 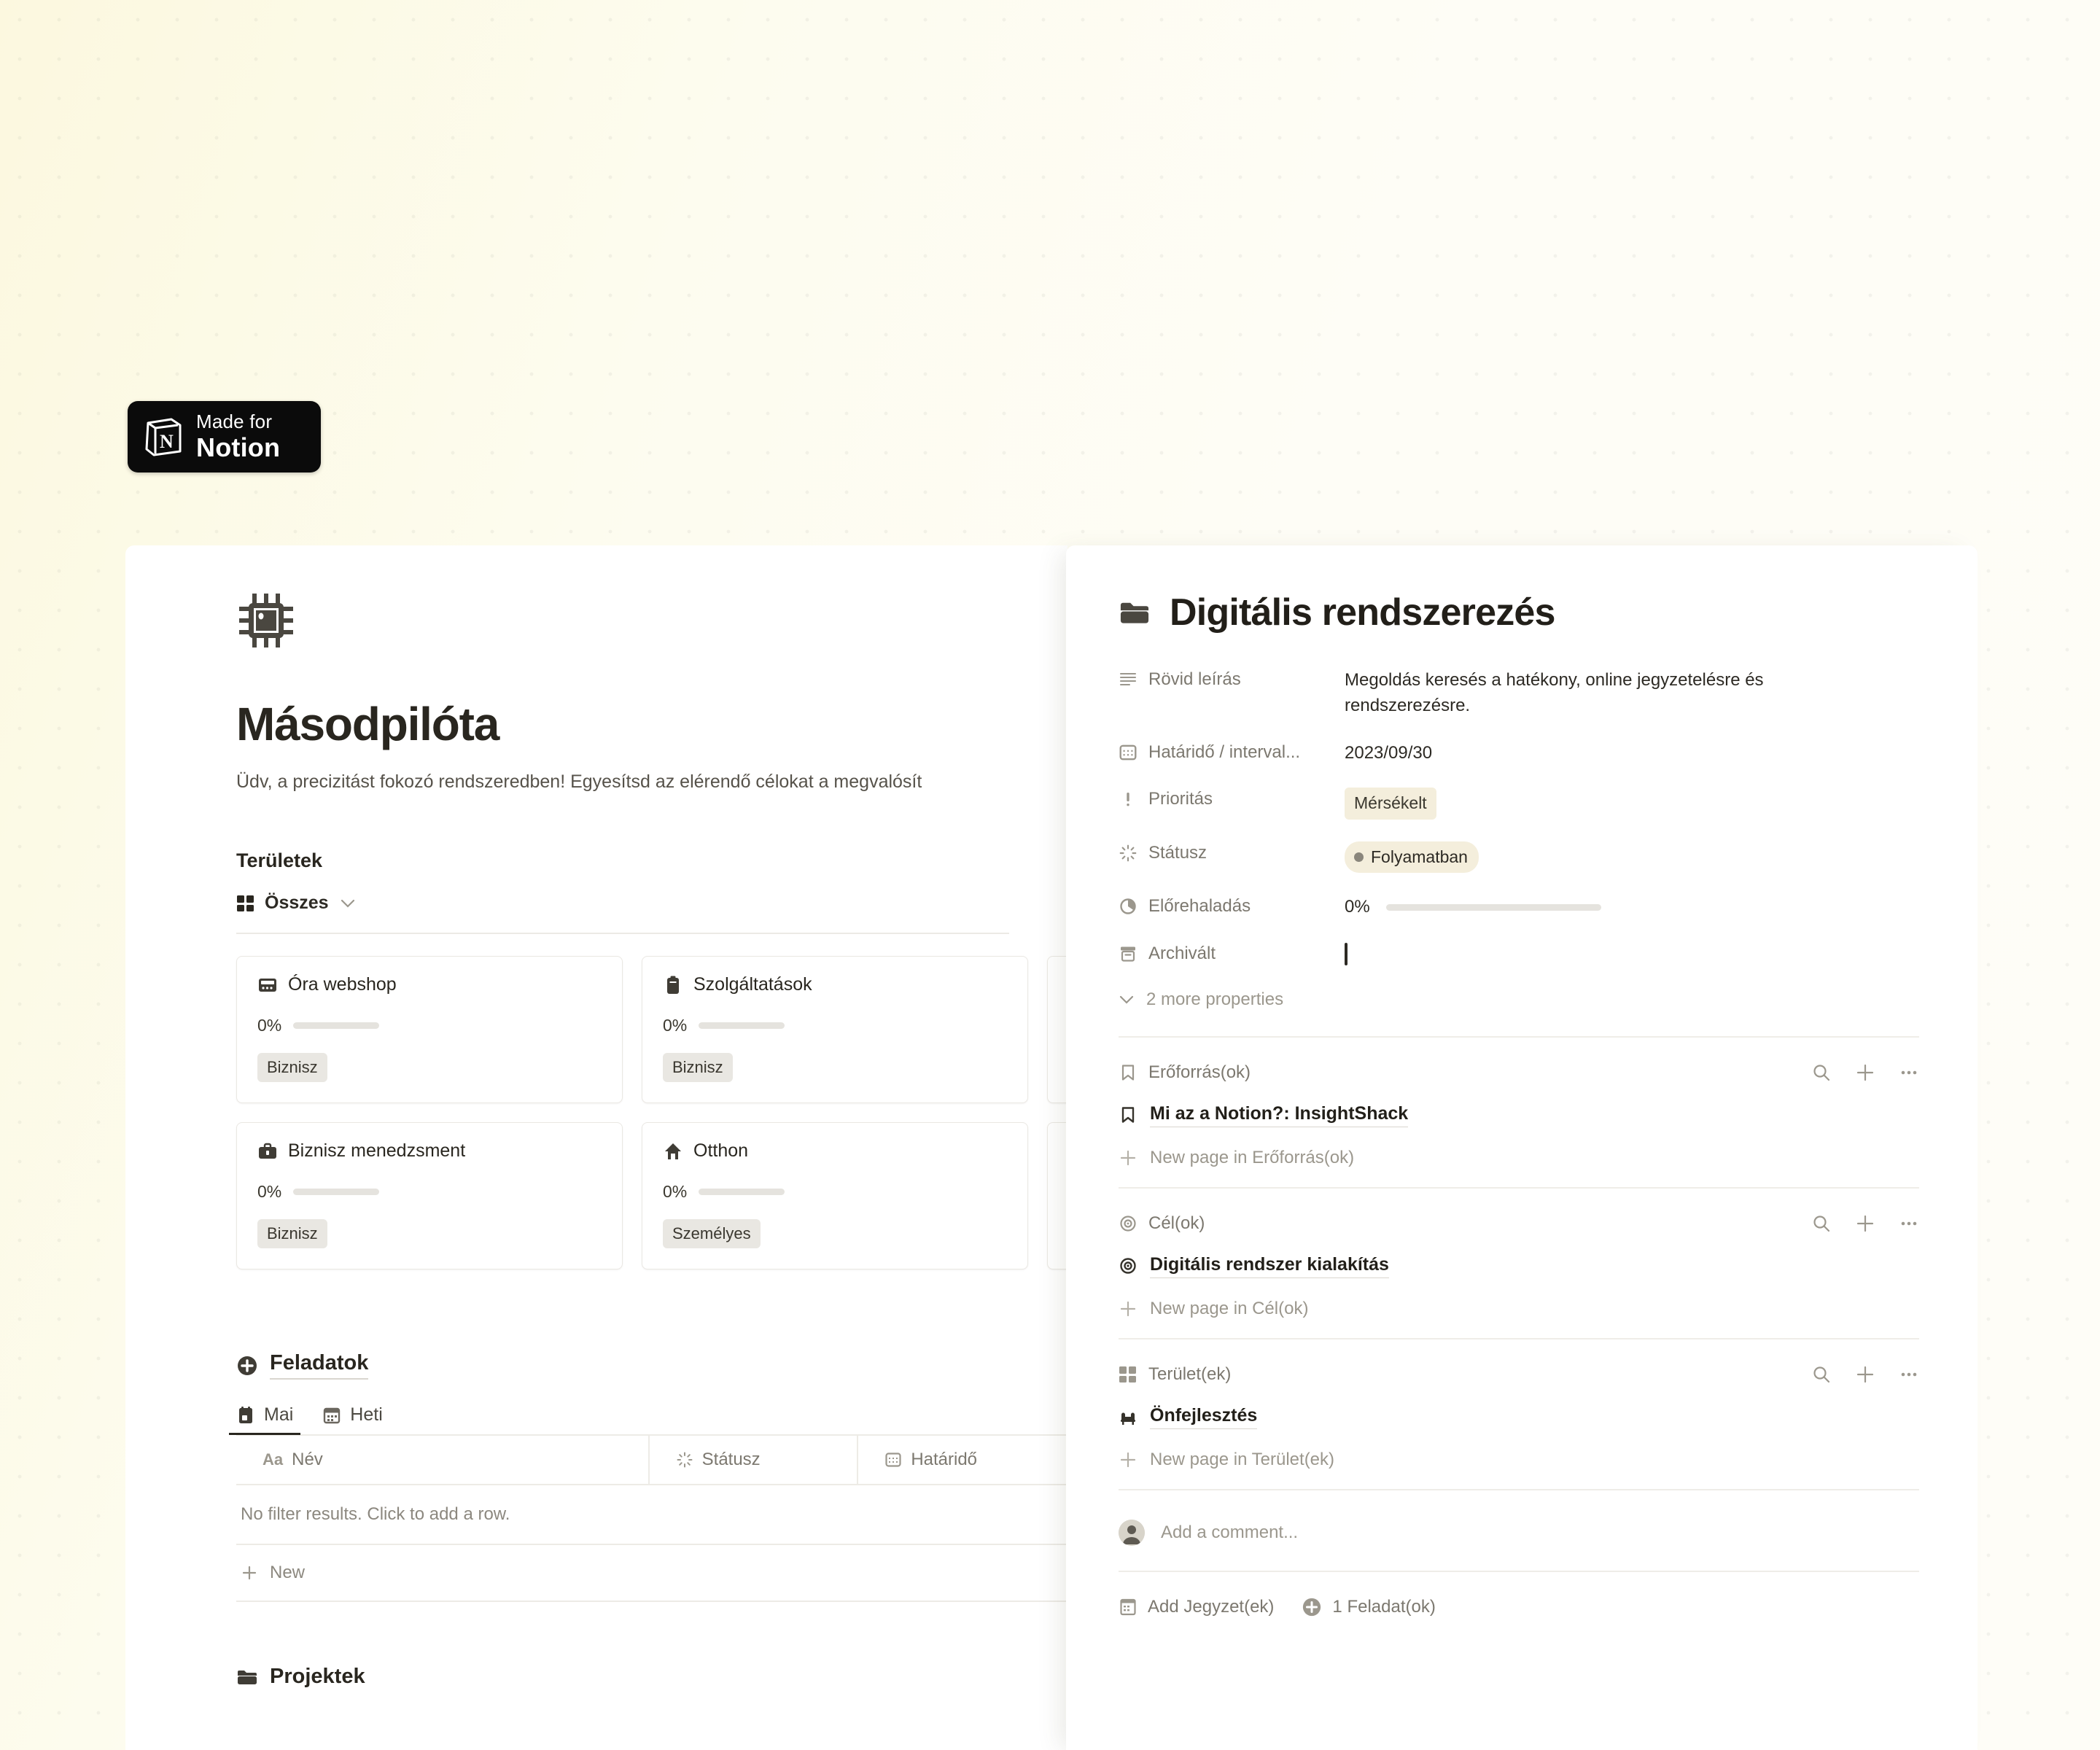 I want to click on notion-logo-icon: N, so click(x=163, y=437).